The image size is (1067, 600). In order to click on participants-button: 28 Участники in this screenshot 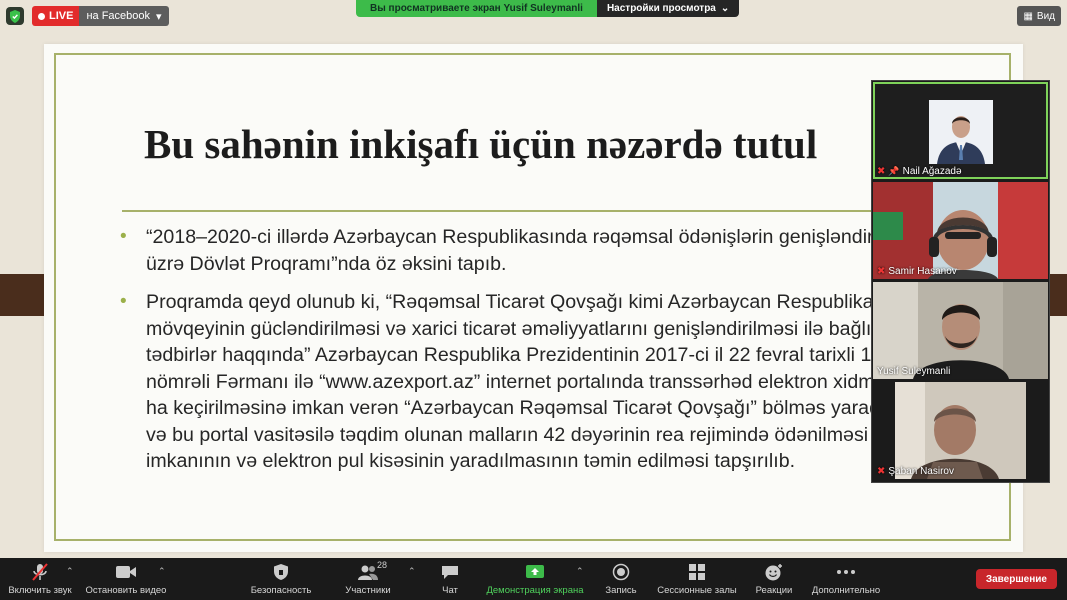, I will do `click(368, 578)`.